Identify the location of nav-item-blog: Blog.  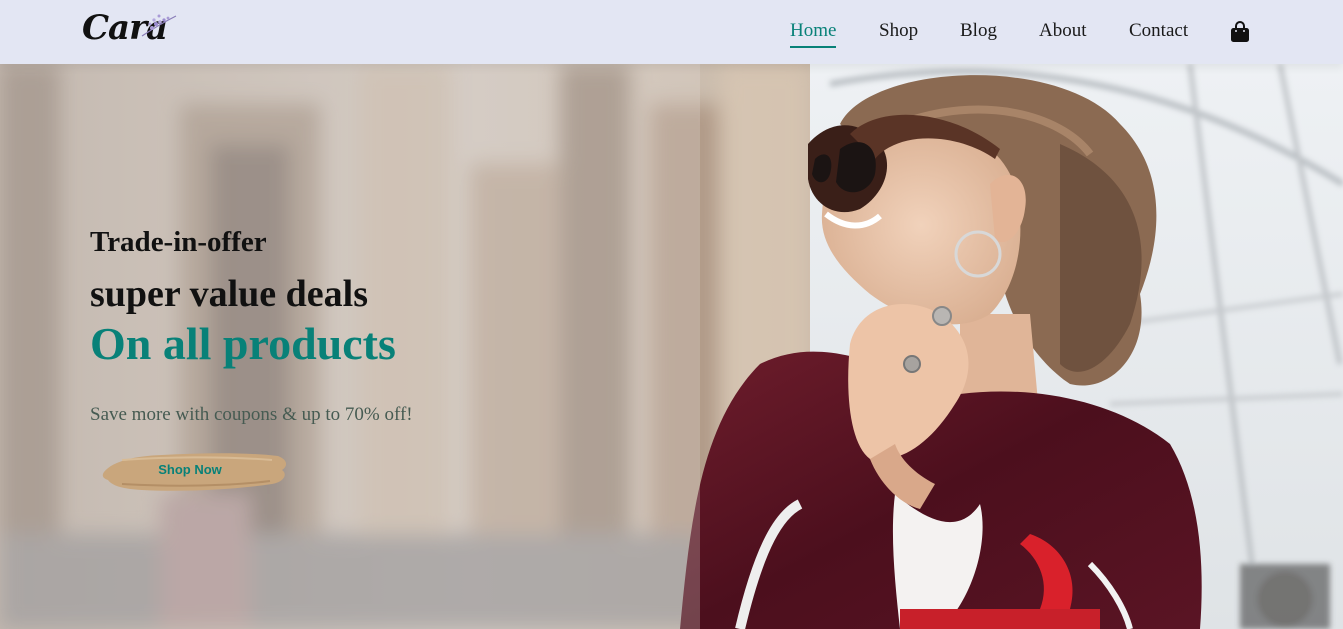
(978, 31).